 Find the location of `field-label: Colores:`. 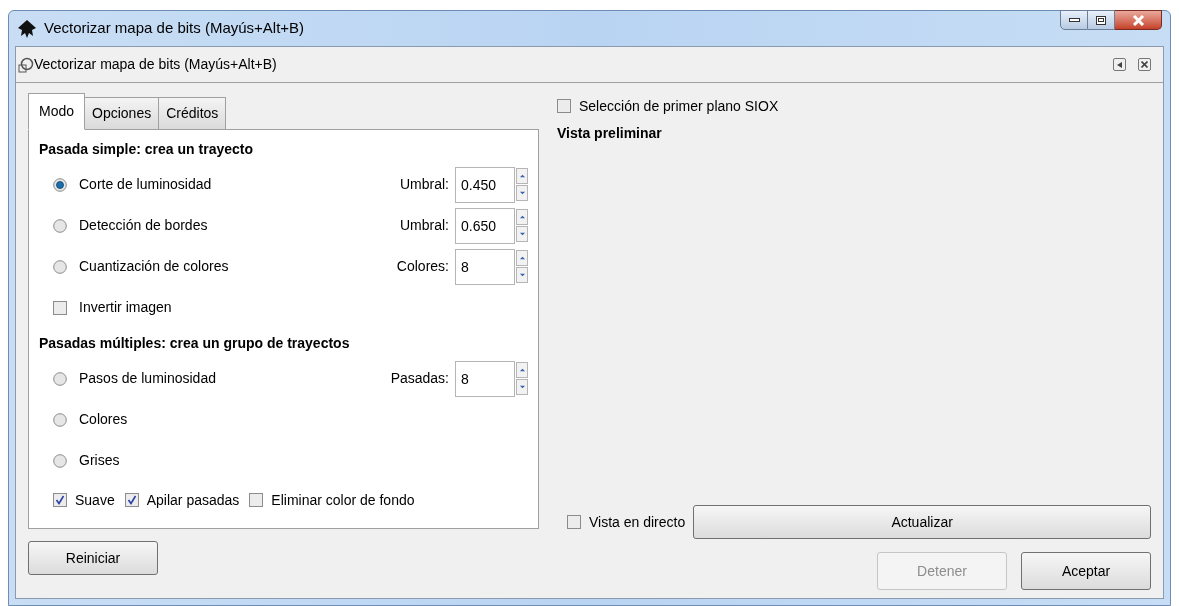

field-label: Colores: is located at coordinates (422, 266).